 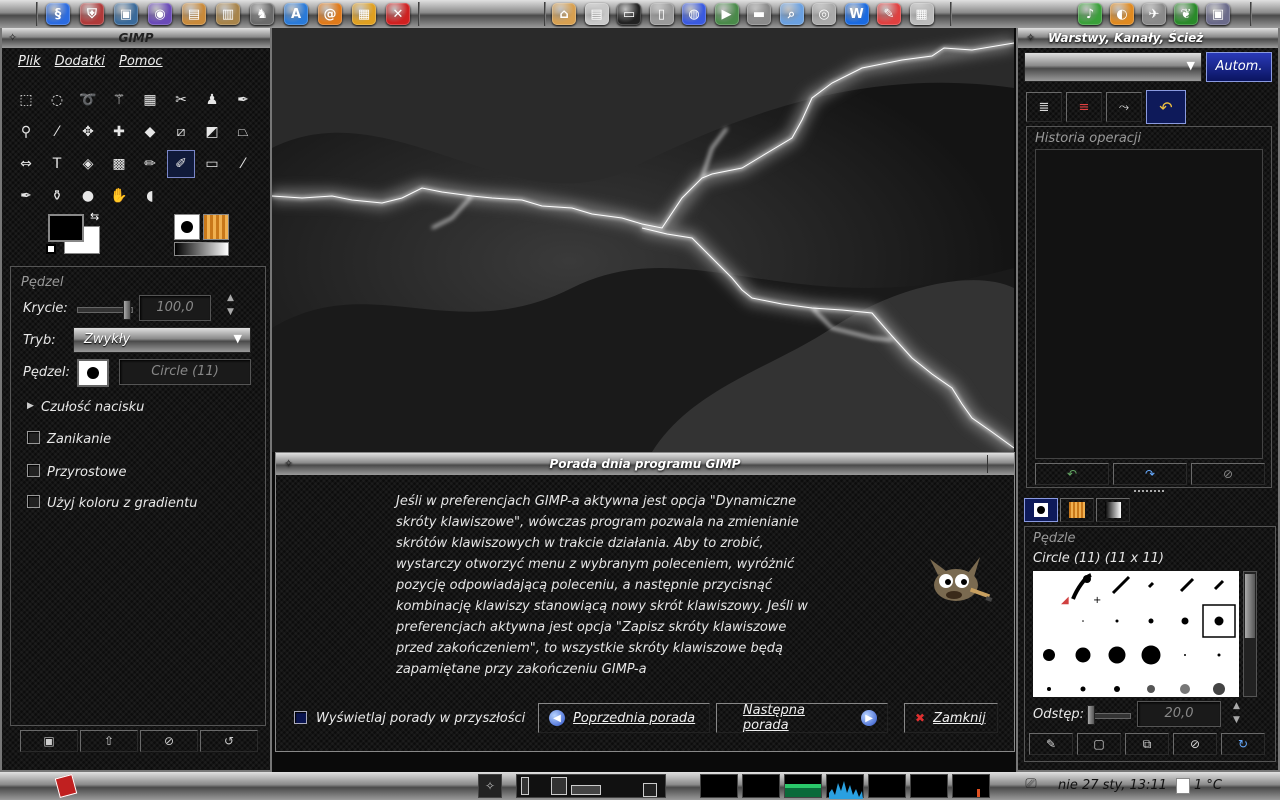 What do you see at coordinates (88, 164) in the screenshot?
I see `bucket-fill-icon: ◈` at bounding box center [88, 164].